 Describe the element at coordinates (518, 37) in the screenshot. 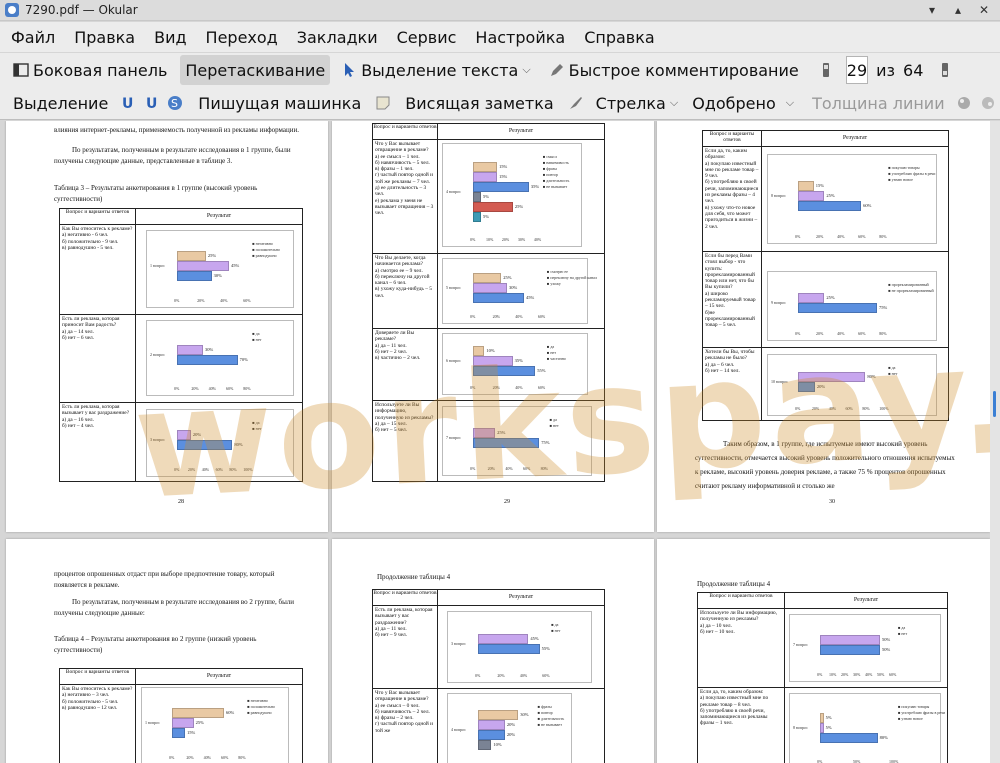

I see `menu-settings: Настройка` at that location.